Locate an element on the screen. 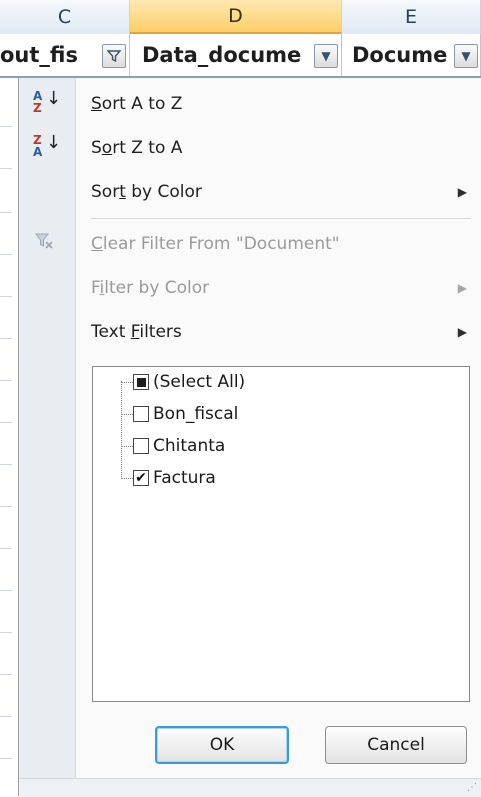  list-item-factura: ✔ Factura is located at coordinates (168, 478).